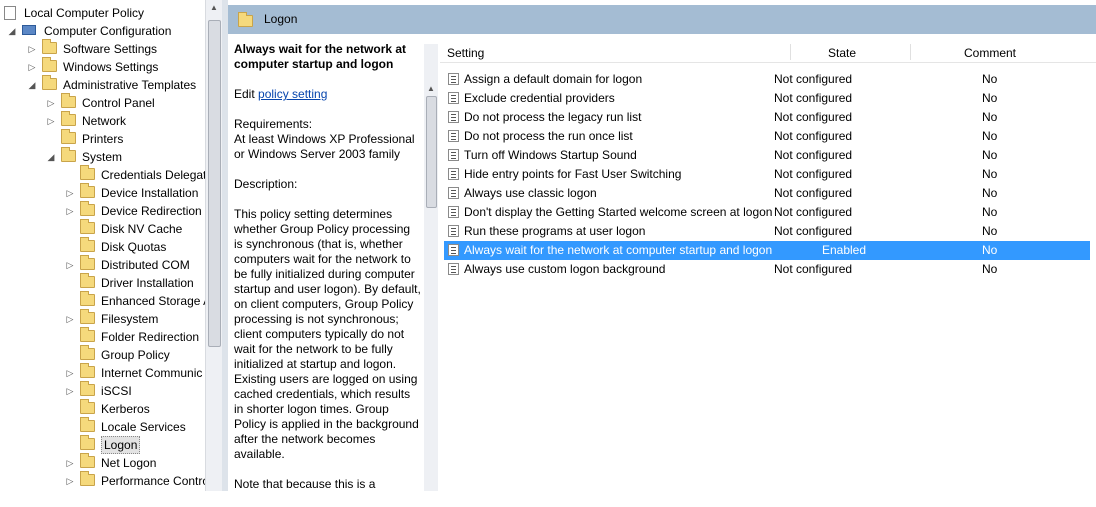 This screenshot has width=1096, height=507. Describe the element at coordinates (142, 229) in the screenshot. I see `tree-item-label: Disk NV Cache` at that location.